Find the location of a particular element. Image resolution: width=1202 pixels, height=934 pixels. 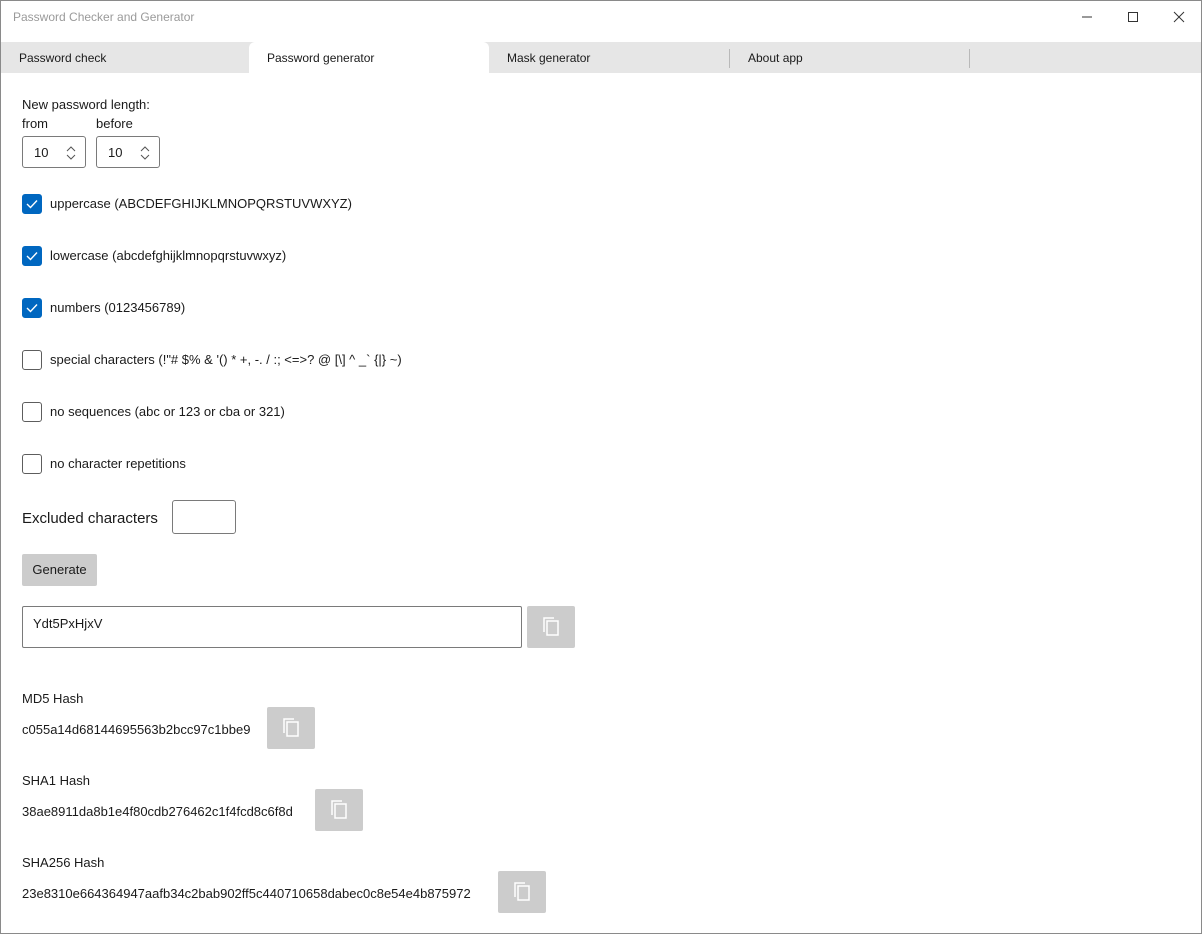

md5-hash-value: c055a14d68144695563b2bcc97c1bbe9 is located at coordinates (136, 729).